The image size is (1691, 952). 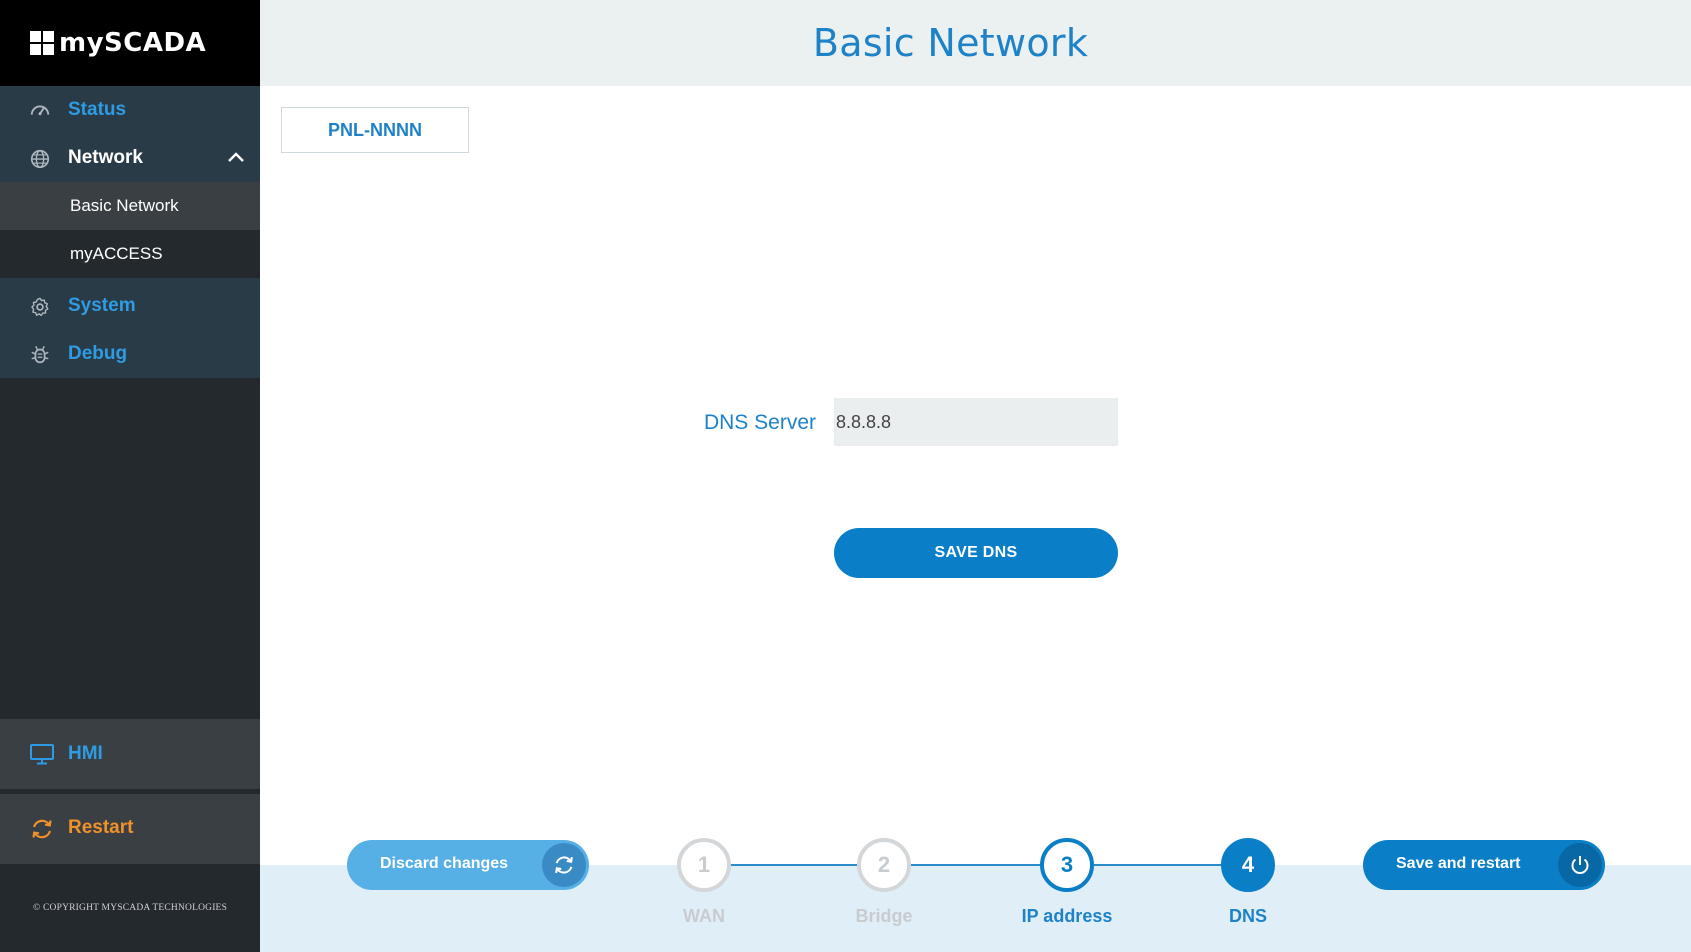 I want to click on sidebar-item-system: System, so click(x=130, y=306).